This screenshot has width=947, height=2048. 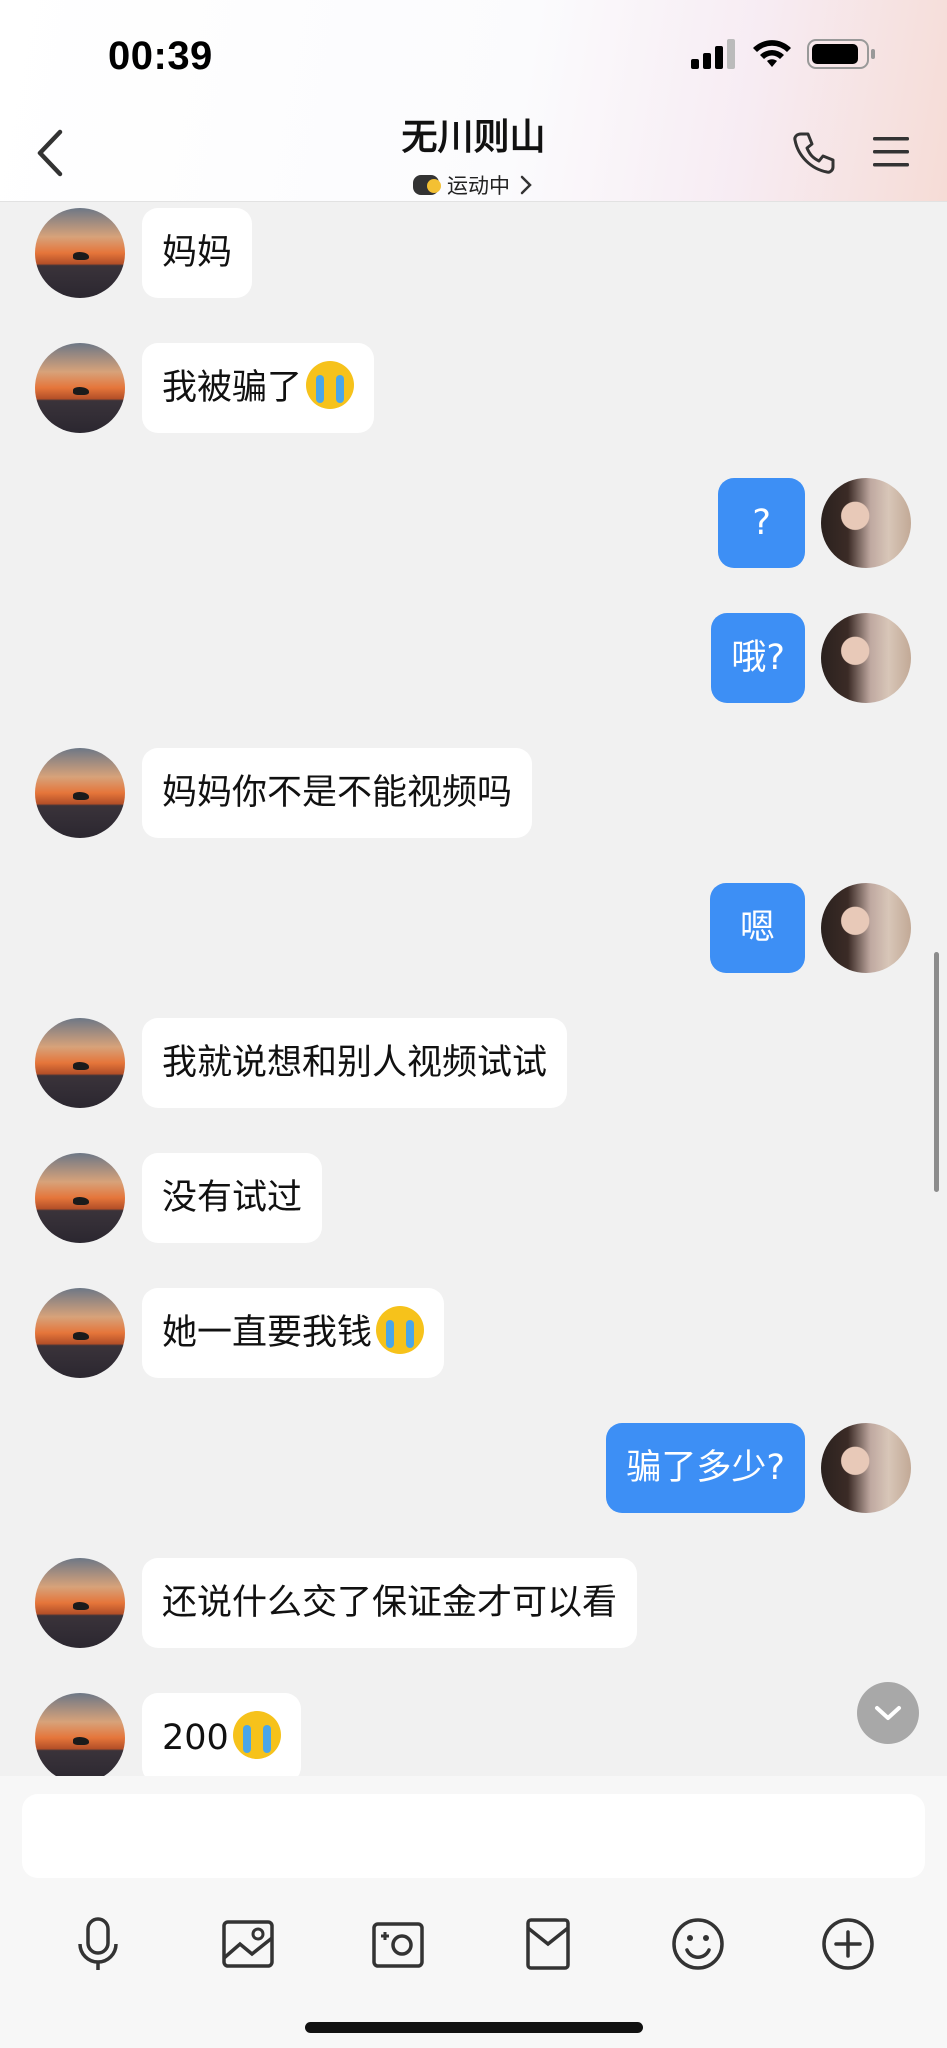 I want to click on outgoing-message: 骗了多少?, so click(x=705, y=1468).